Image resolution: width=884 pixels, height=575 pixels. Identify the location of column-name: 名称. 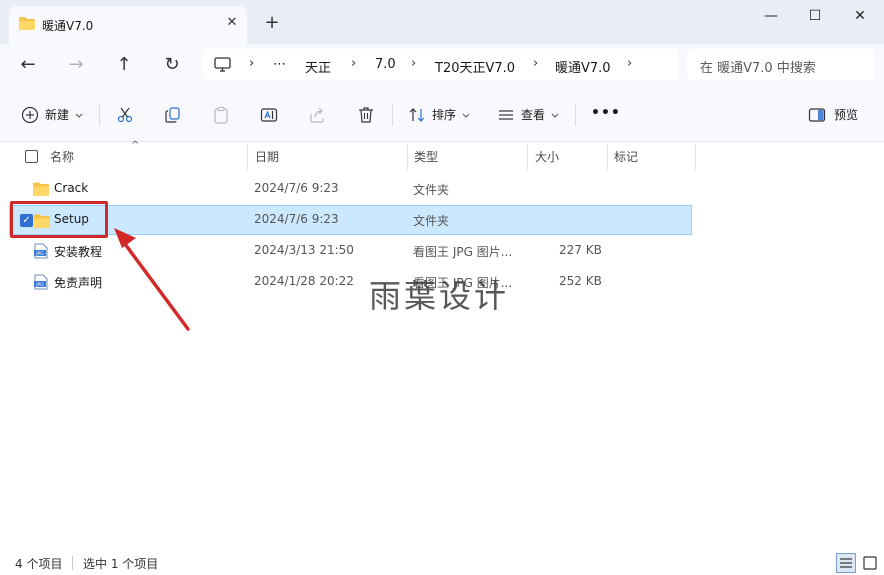
(62, 156).